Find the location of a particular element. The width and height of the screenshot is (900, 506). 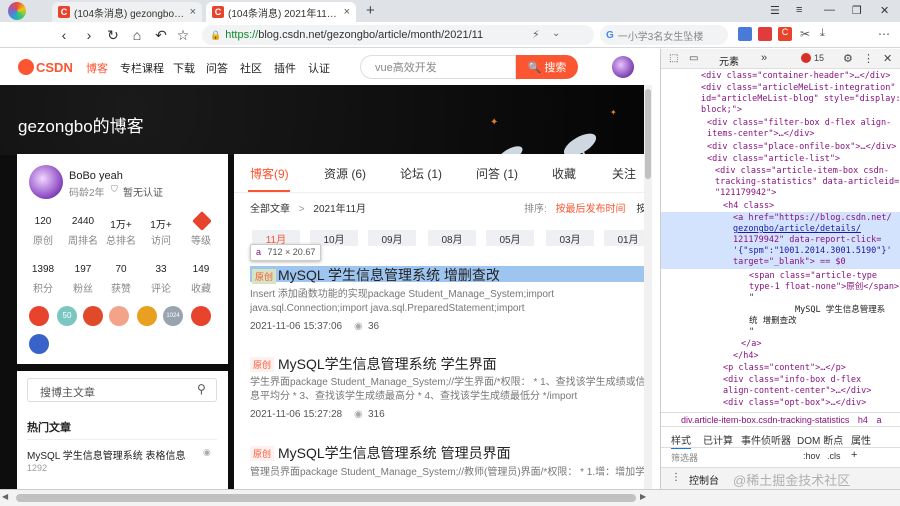

page-scrollbar is located at coordinates (648, 287).